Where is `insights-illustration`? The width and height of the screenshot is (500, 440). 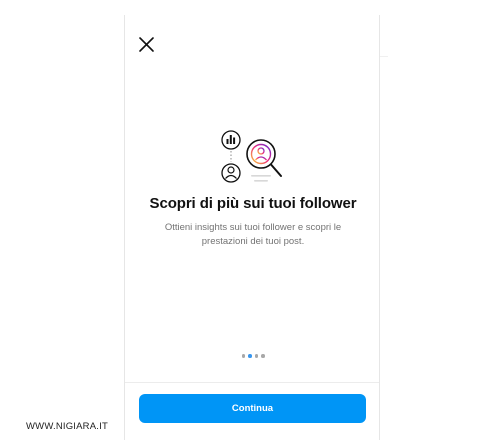 insights-illustration is located at coordinates (255, 162).